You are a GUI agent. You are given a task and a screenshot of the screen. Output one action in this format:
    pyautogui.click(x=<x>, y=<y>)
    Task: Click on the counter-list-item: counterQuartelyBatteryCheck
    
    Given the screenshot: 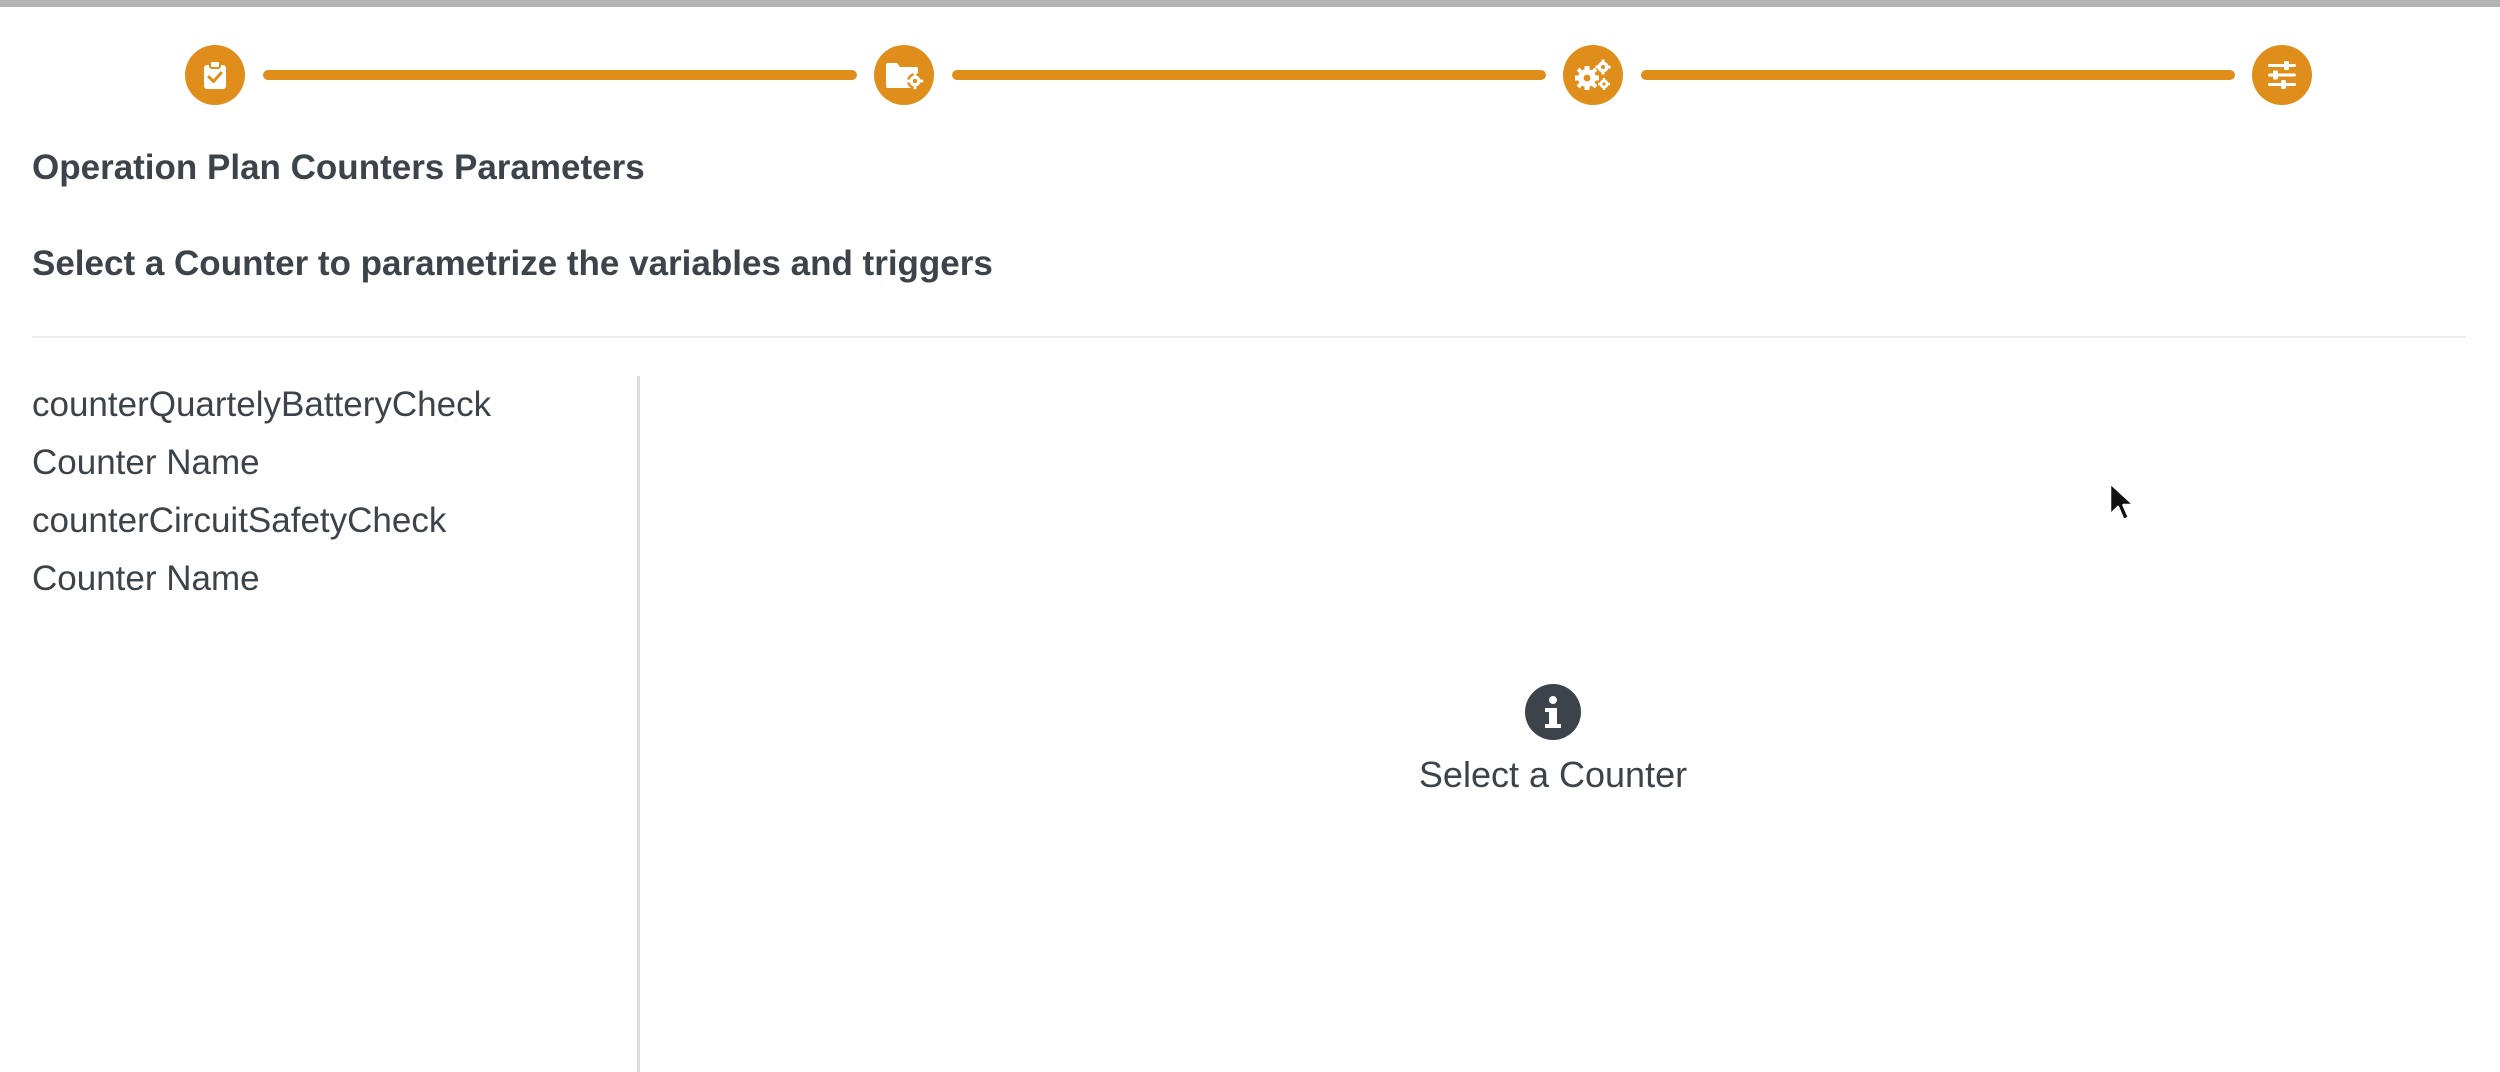 What is the action you would take?
    pyautogui.click(x=261, y=405)
    